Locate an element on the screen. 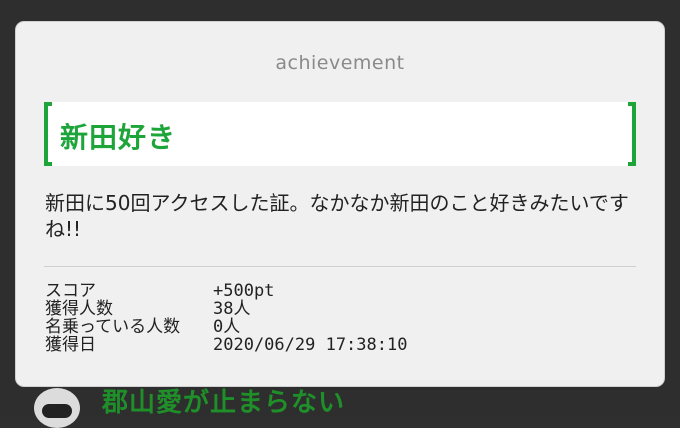 The width and height of the screenshot is (680, 428). meta-row-earned-date: 獲得日 2020/06/29 17:38:10 is located at coordinates (340, 345).